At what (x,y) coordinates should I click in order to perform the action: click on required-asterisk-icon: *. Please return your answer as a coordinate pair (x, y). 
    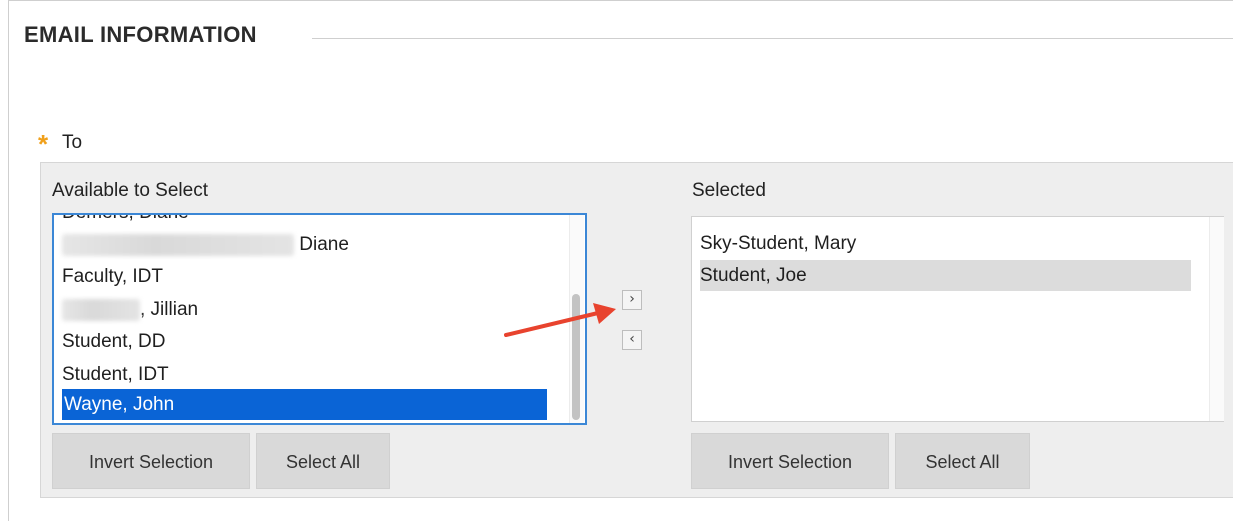
    Looking at the image, I should click on (43, 144).